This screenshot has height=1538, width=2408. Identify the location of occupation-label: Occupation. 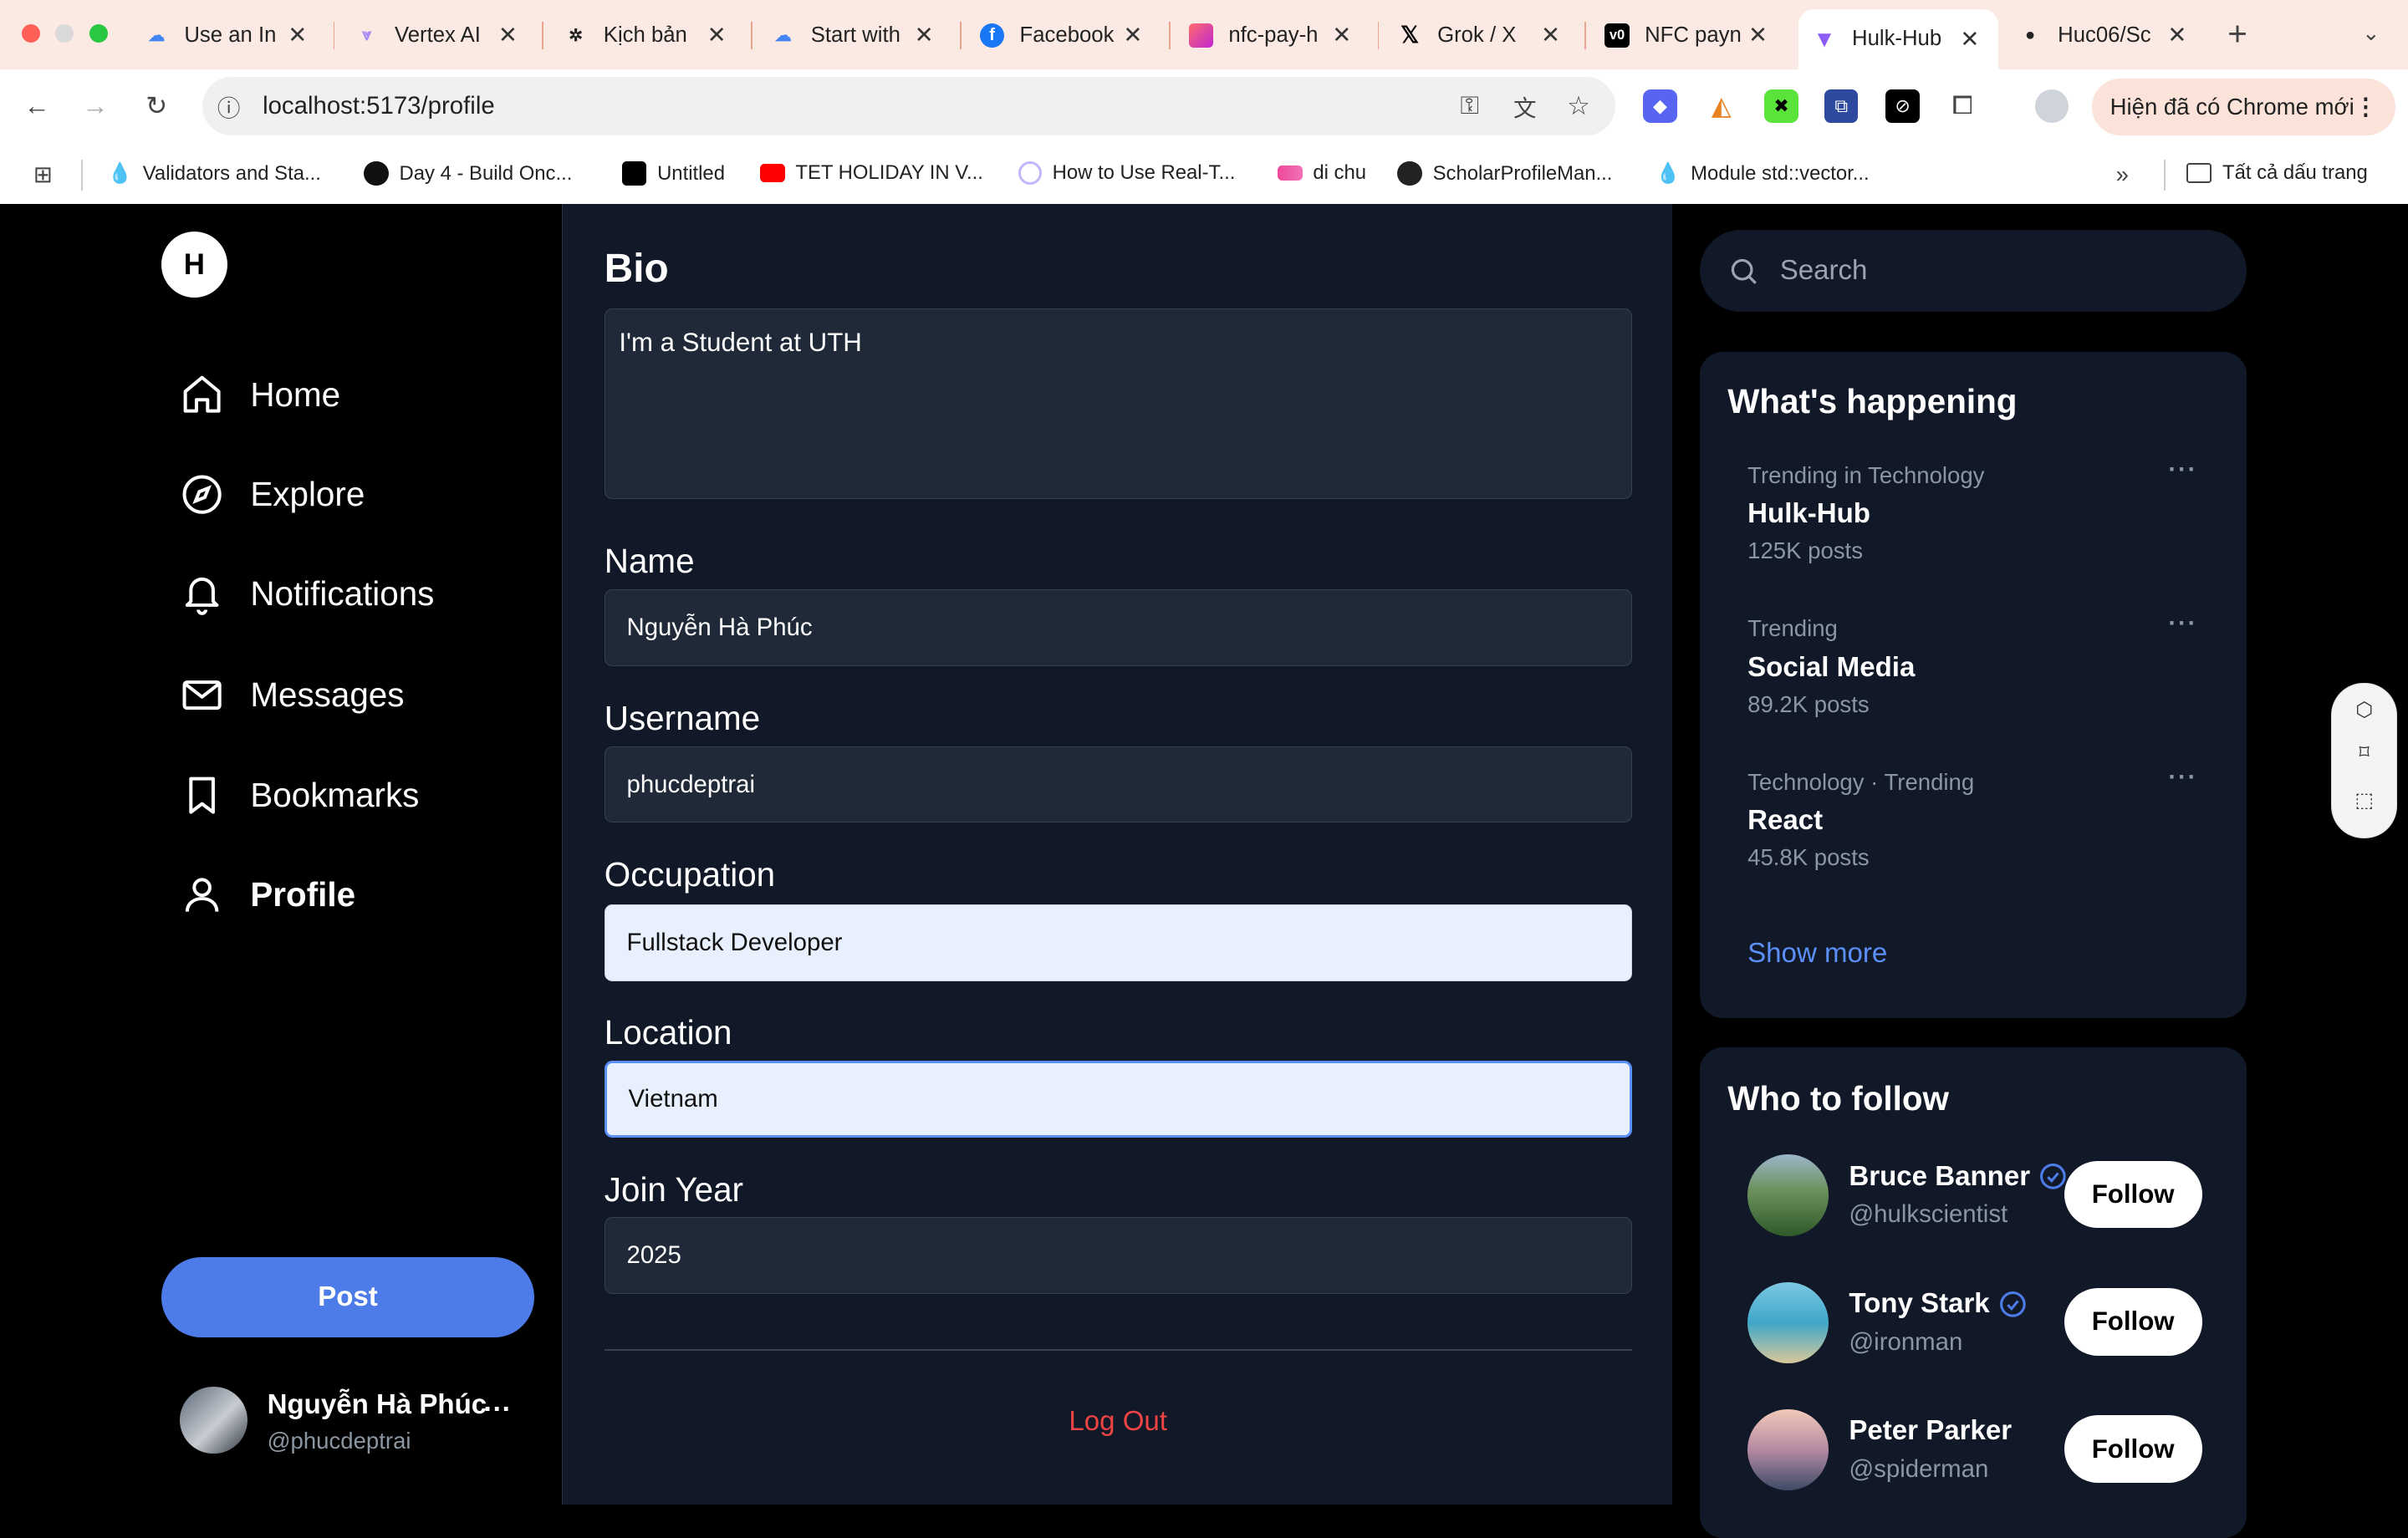
(690, 874).